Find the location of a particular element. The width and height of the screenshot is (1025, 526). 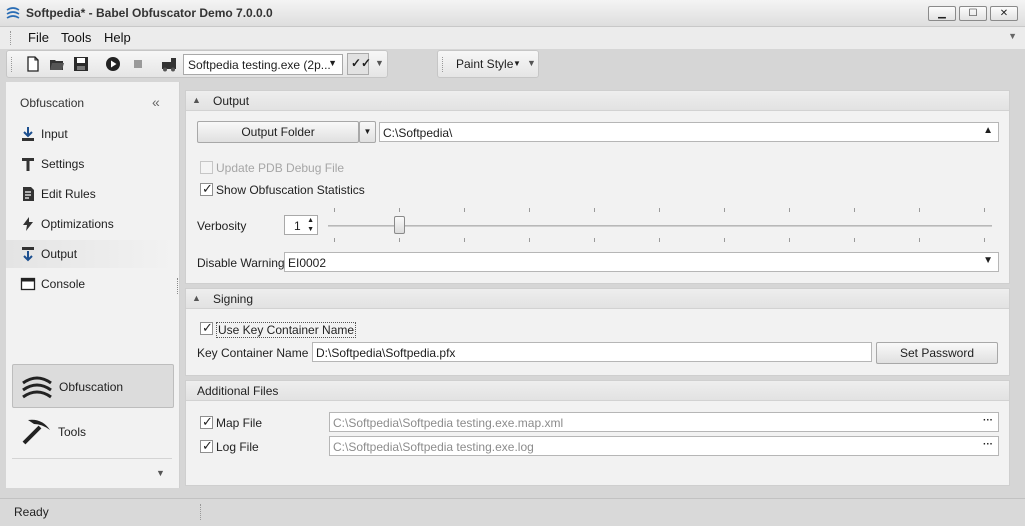

sidebar-item-label: Input is located at coordinates (54, 134).